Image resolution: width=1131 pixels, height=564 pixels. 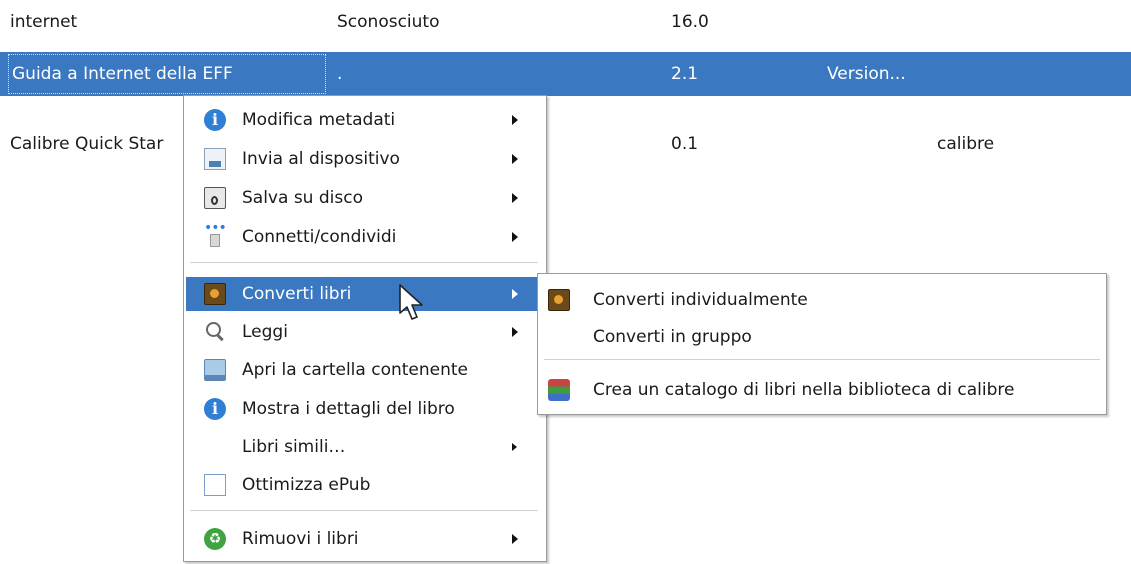 I want to click on catalog-icon, so click(x=559, y=390).